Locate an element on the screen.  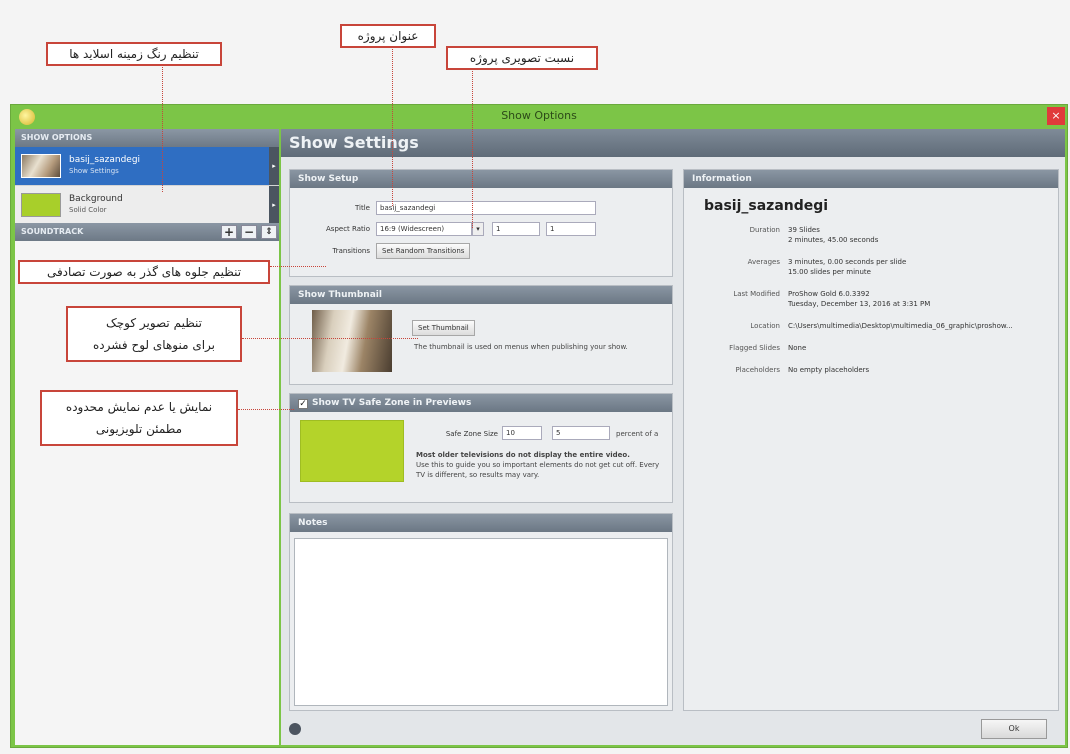
option-name: basij_sazandegi is located at coordinates (105, 160).